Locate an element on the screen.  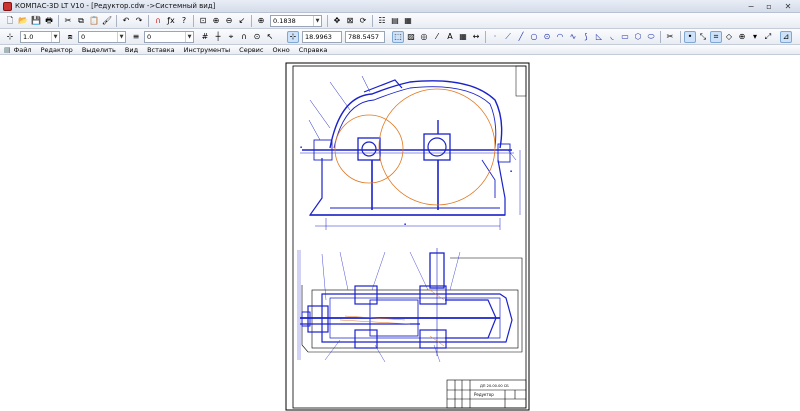
snap-center-icon: ⊕ is located at coordinates (742, 37).